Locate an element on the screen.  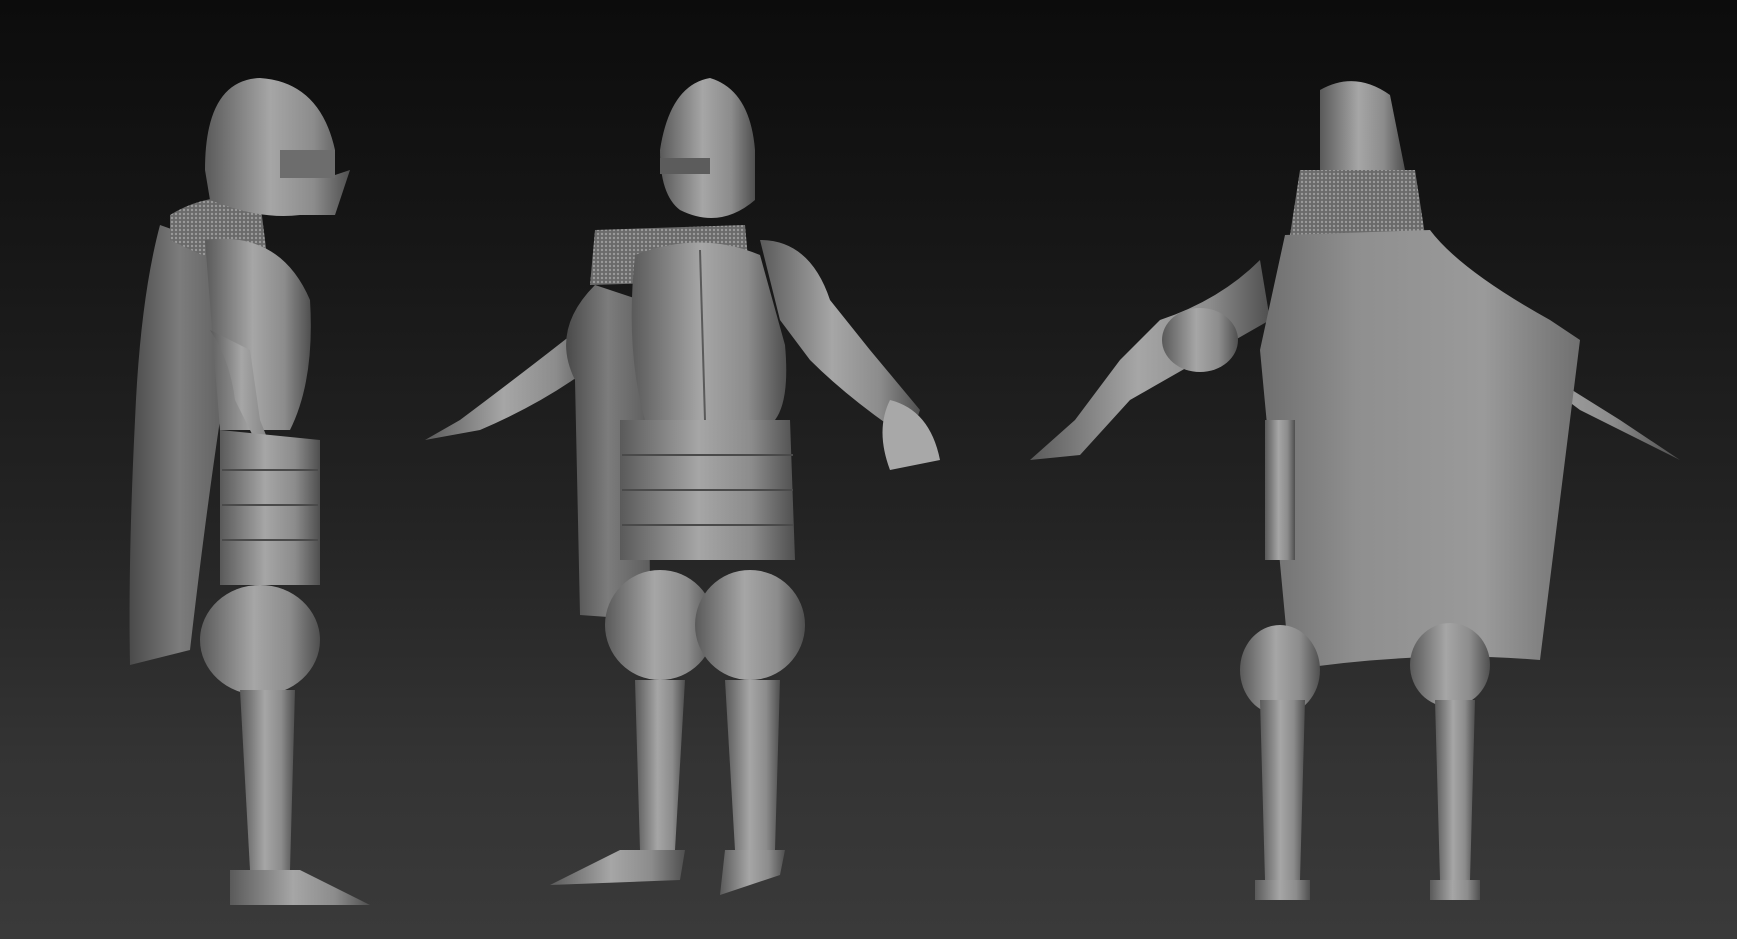
knight-side-icon is located at coordinates (249, 491).